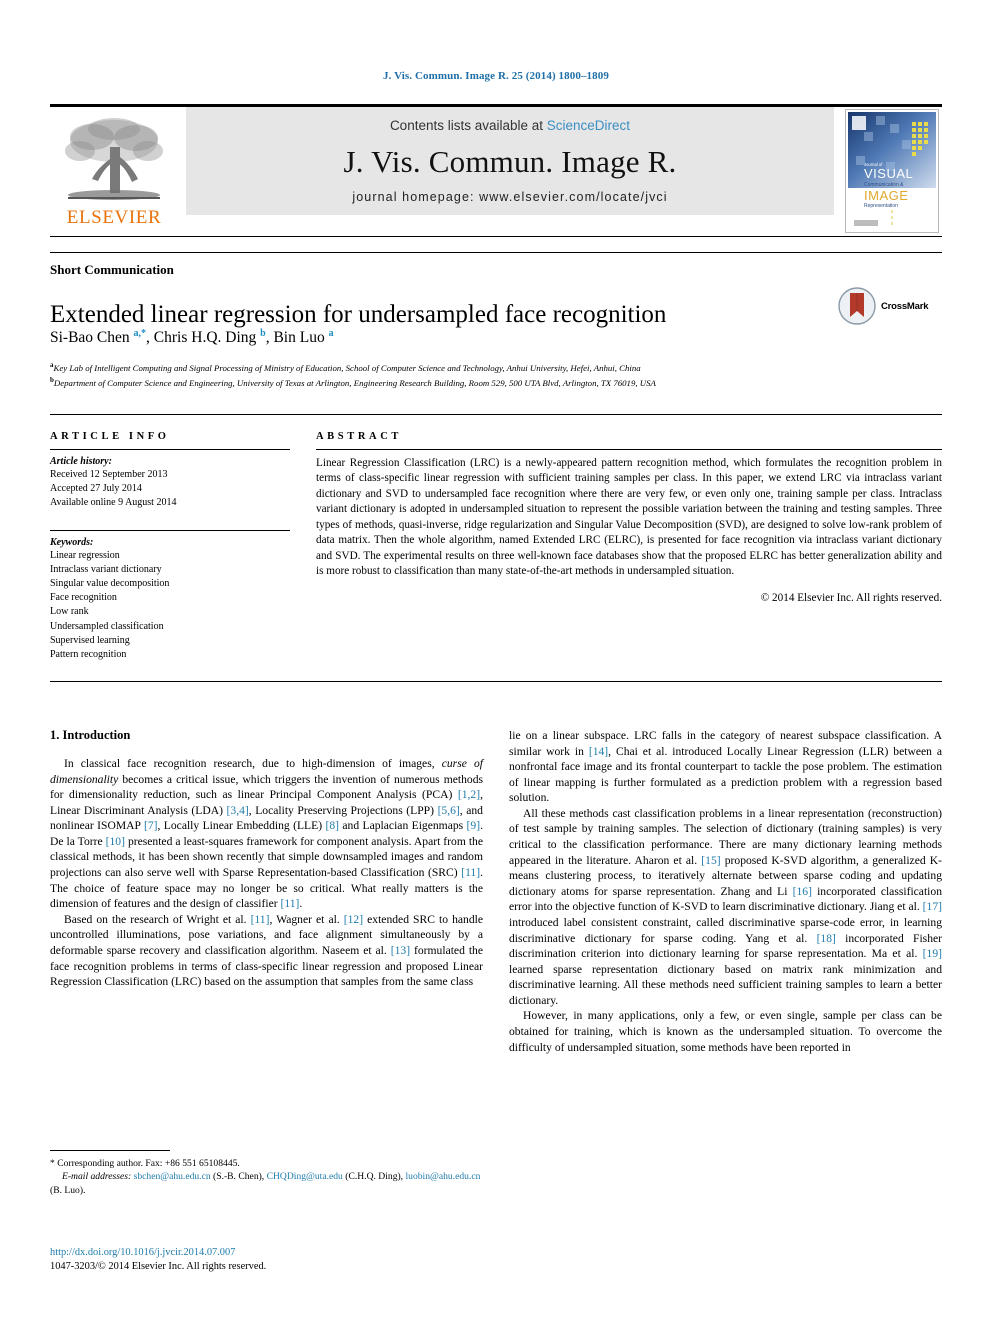 Image resolution: width=992 pixels, height=1323 pixels. I want to click on elsevier-tree-icon, so click(114, 159).